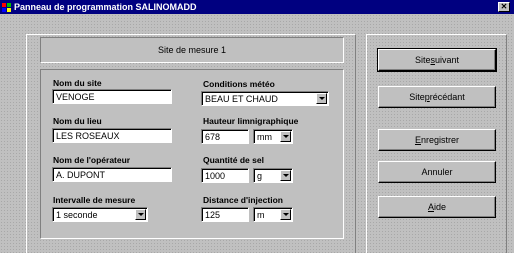  What do you see at coordinates (251, 121) in the screenshot?
I see `height-label: Hauteur limnigraphique` at bounding box center [251, 121].